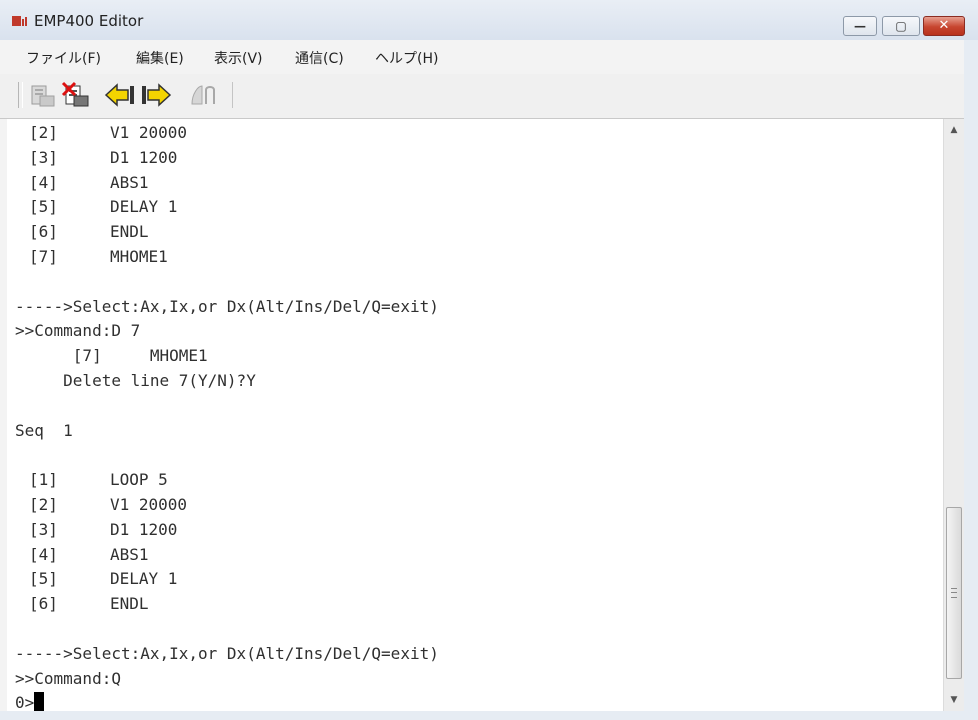  I want to click on title-bar: EMP400 Editor — ▢ ✕, so click(489, 20).